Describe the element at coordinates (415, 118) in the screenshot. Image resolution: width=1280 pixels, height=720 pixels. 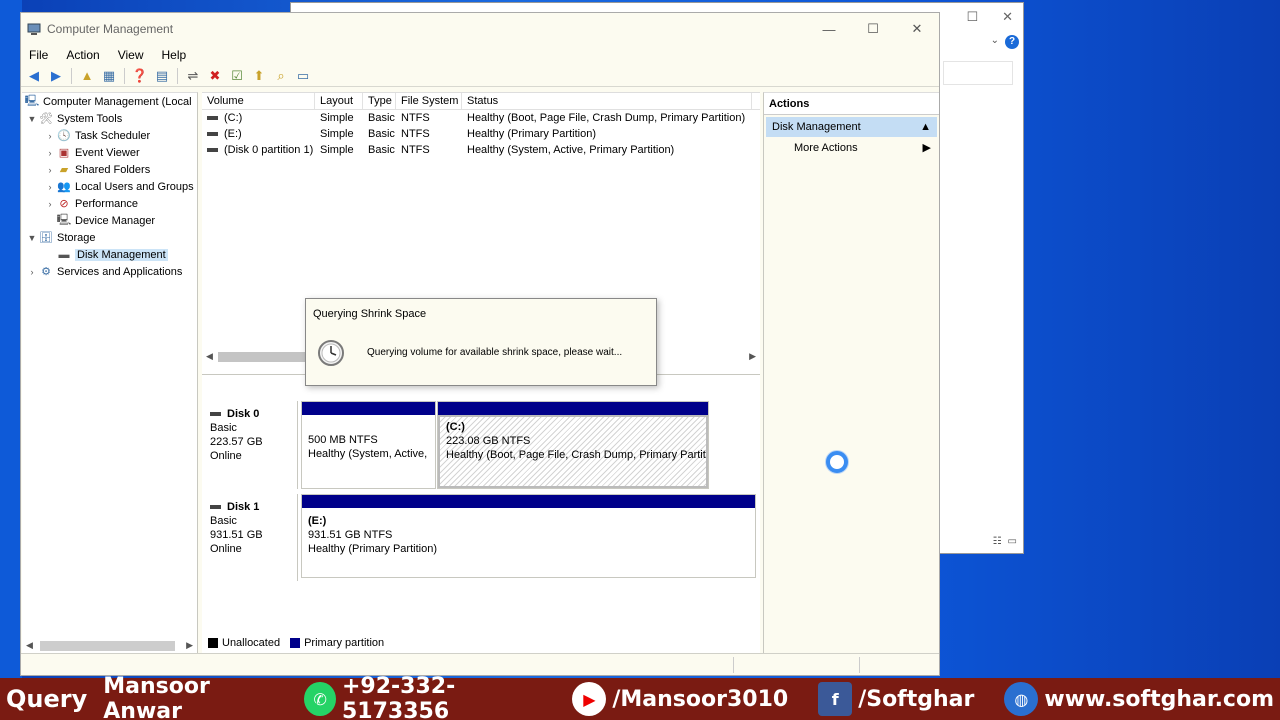
I see `cell-file-system: NTFS` at that location.